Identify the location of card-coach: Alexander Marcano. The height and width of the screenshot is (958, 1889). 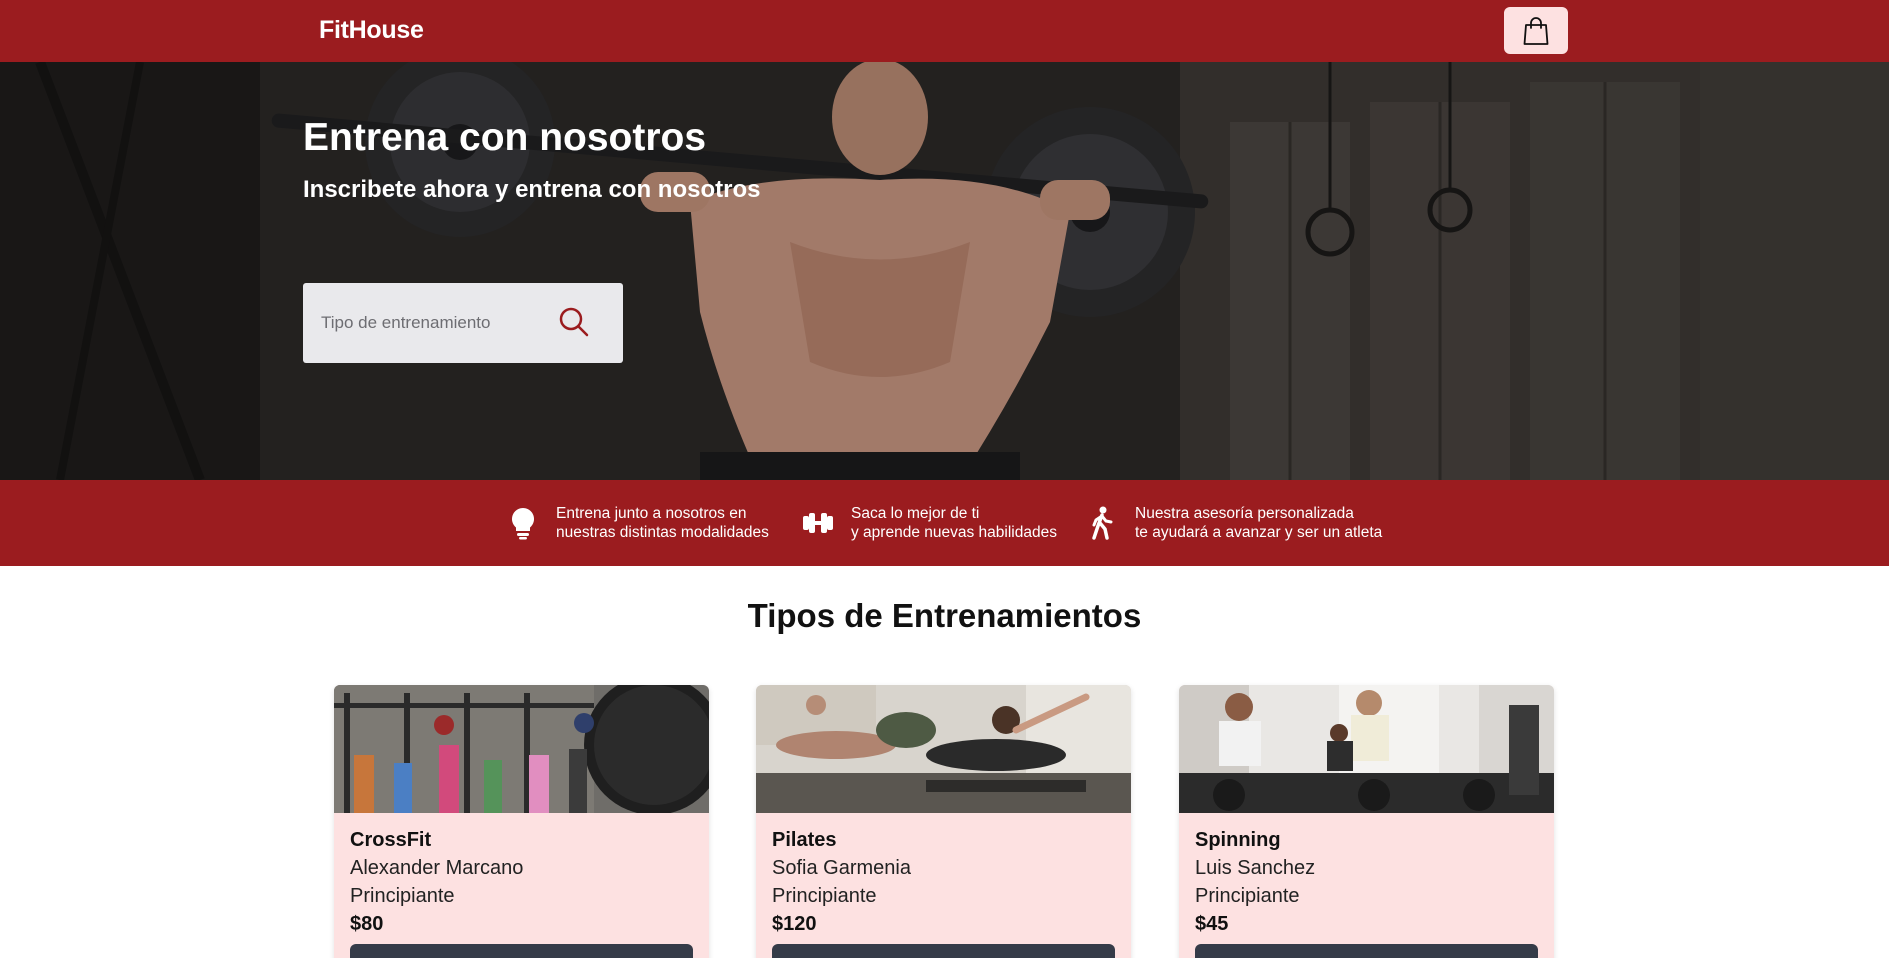
(437, 868).